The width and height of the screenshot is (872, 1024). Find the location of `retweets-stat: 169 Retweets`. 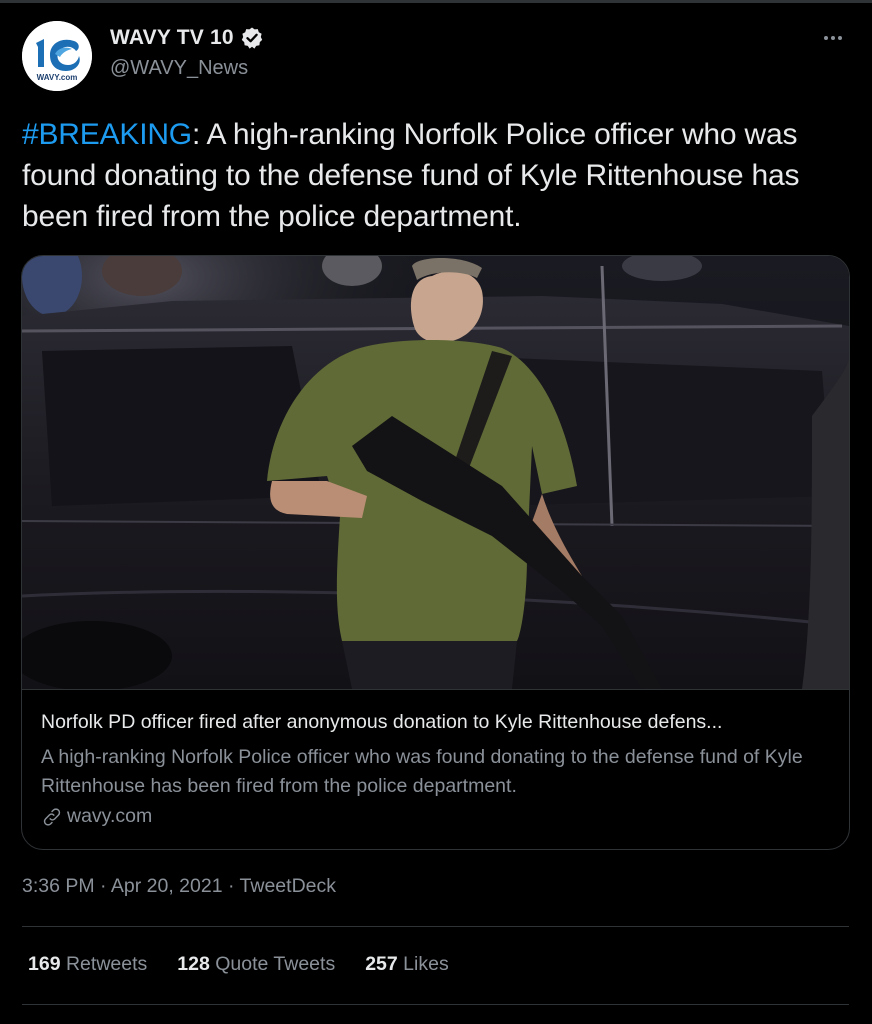

retweets-stat: 169 Retweets is located at coordinates (87, 964).